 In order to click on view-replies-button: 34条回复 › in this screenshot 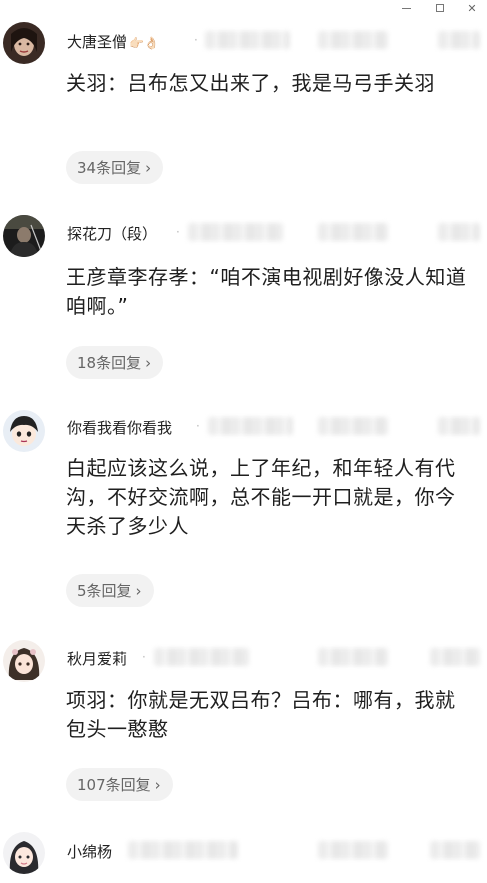, I will do `click(115, 167)`.